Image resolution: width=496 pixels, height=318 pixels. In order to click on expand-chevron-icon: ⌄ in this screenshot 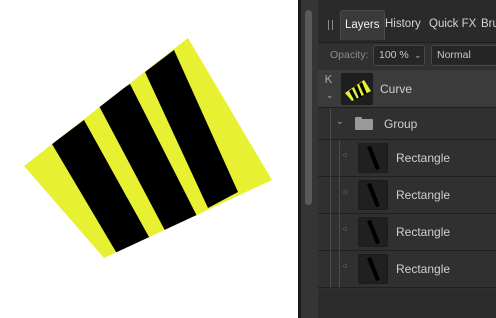, I will do `click(330, 95)`.